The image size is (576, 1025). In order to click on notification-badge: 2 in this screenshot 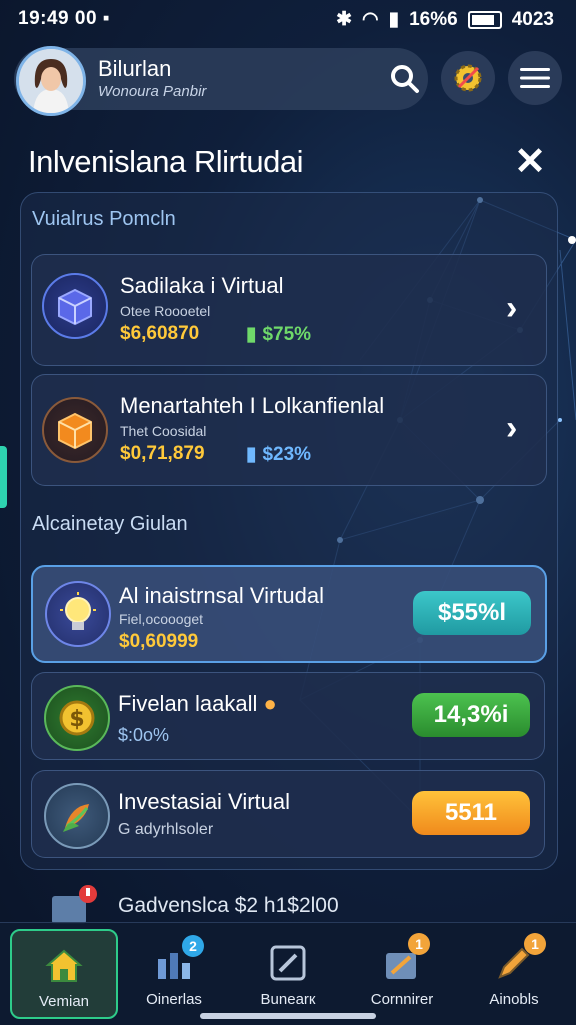, I will do `click(193, 946)`.